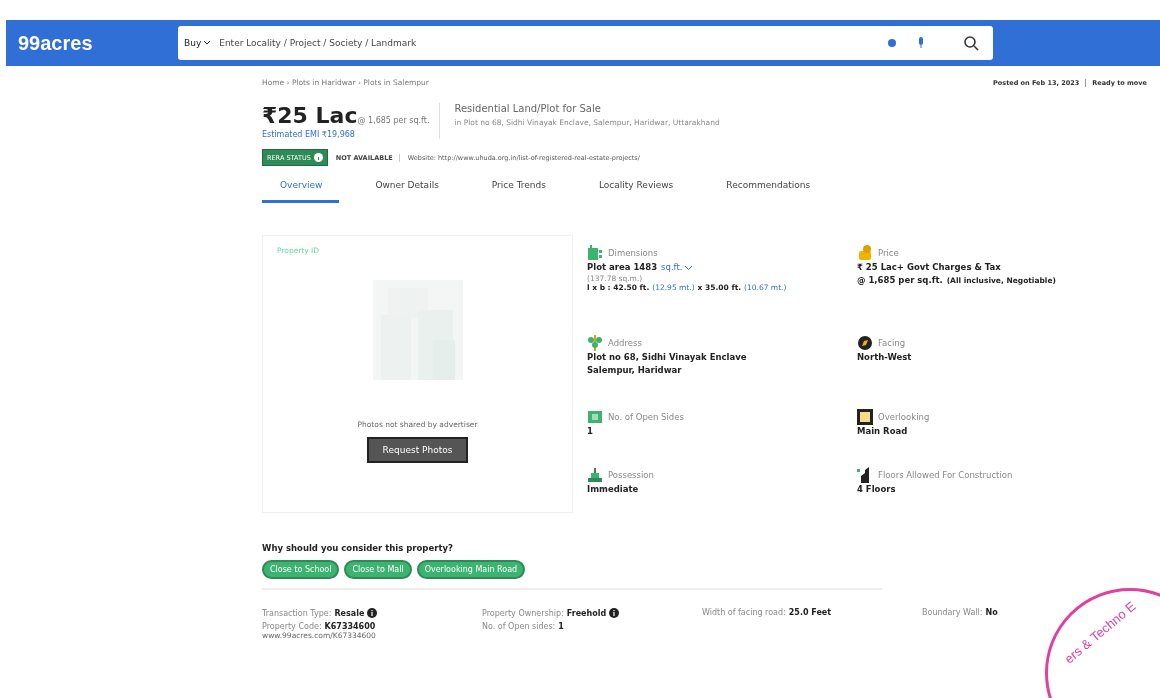 This screenshot has width=1160, height=698. I want to click on square-icon, so click(595, 417).